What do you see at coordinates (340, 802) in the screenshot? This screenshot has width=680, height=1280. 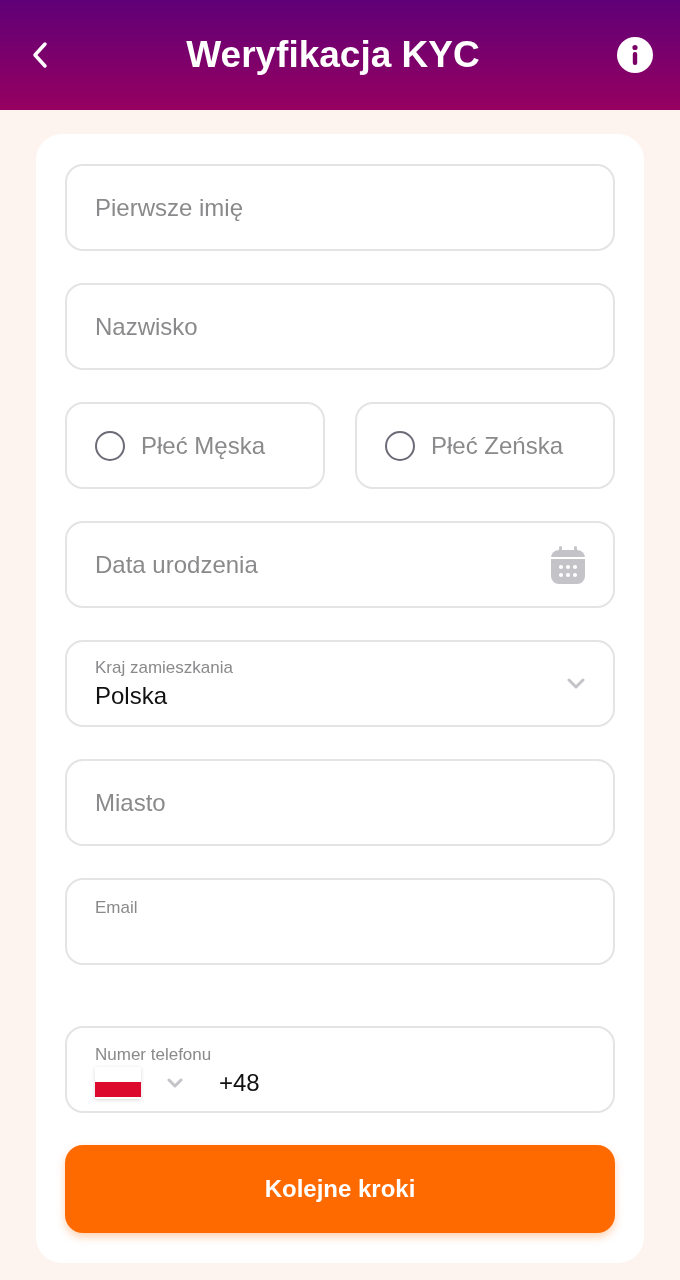 I see `text-field: Miasto` at bounding box center [340, 802].